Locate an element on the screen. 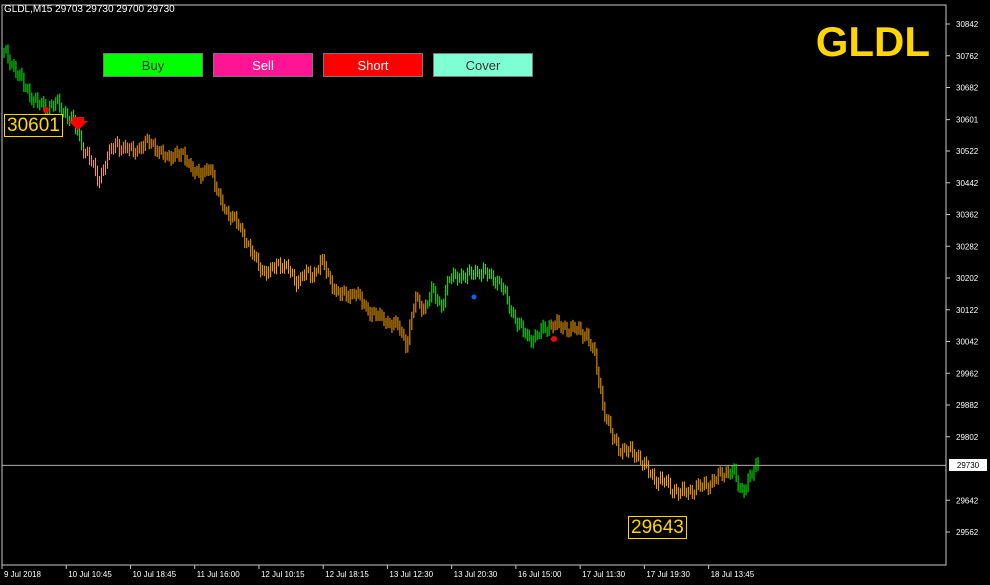 Image resolution: width=990 pixels, height=585 pixels. buy-button: Buy is located at coordinates (153, 65).